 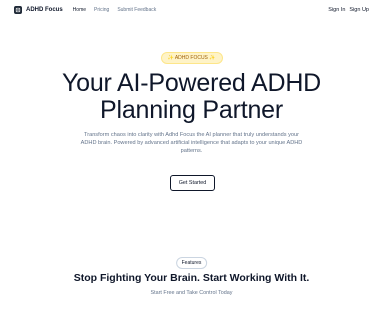 I want to click on logo-glyph, so click(x=18, y=10).